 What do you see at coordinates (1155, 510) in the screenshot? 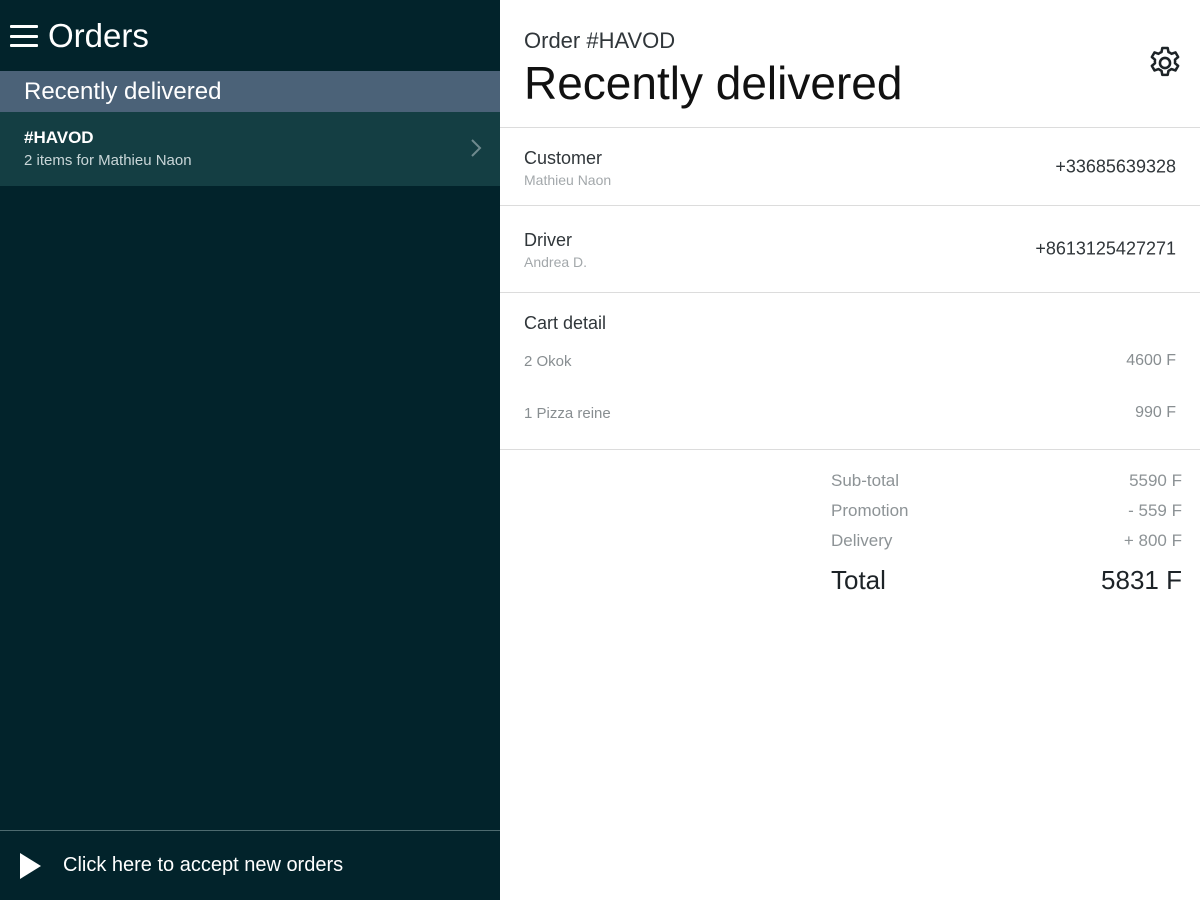
I see `promotion-value: - 559 F` at bounding box center [1155, 510].